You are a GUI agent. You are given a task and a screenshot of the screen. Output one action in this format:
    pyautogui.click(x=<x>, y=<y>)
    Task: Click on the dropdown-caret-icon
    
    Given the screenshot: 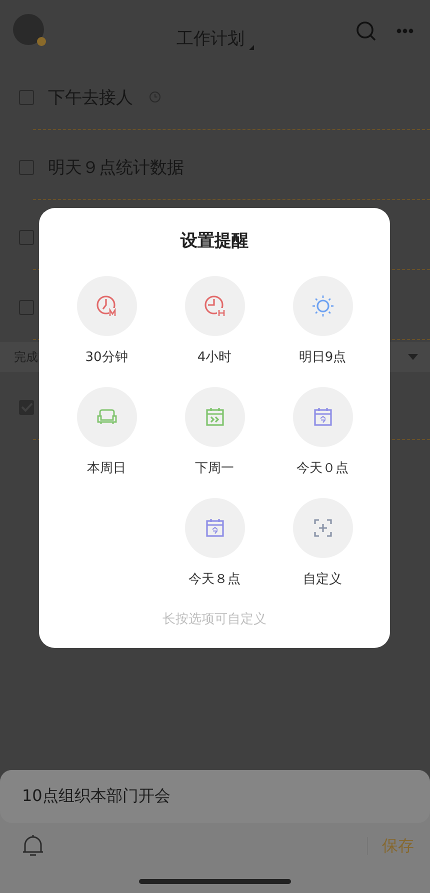 What is the action you would take?
    pyautogui.click(x=413, y=357)
    